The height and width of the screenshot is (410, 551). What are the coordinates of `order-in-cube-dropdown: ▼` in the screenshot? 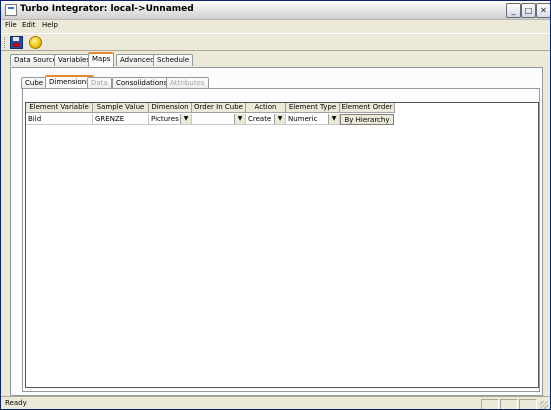 It's located at (219, 119).